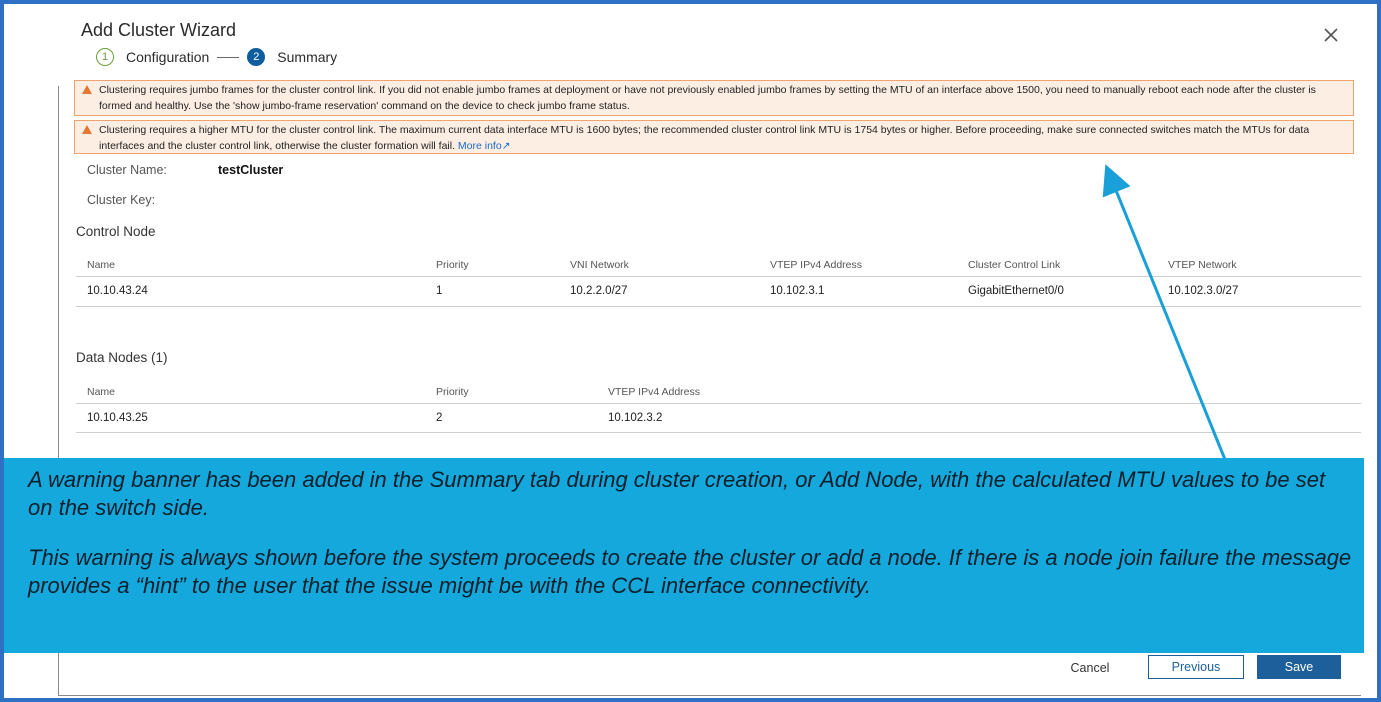 This screenshot has width=1381, height=702. What do you see at coordinates (127, 170) in the screenshot?
I see `cluster-name-label: Cluster Name:` at bounding box center [127, 170].